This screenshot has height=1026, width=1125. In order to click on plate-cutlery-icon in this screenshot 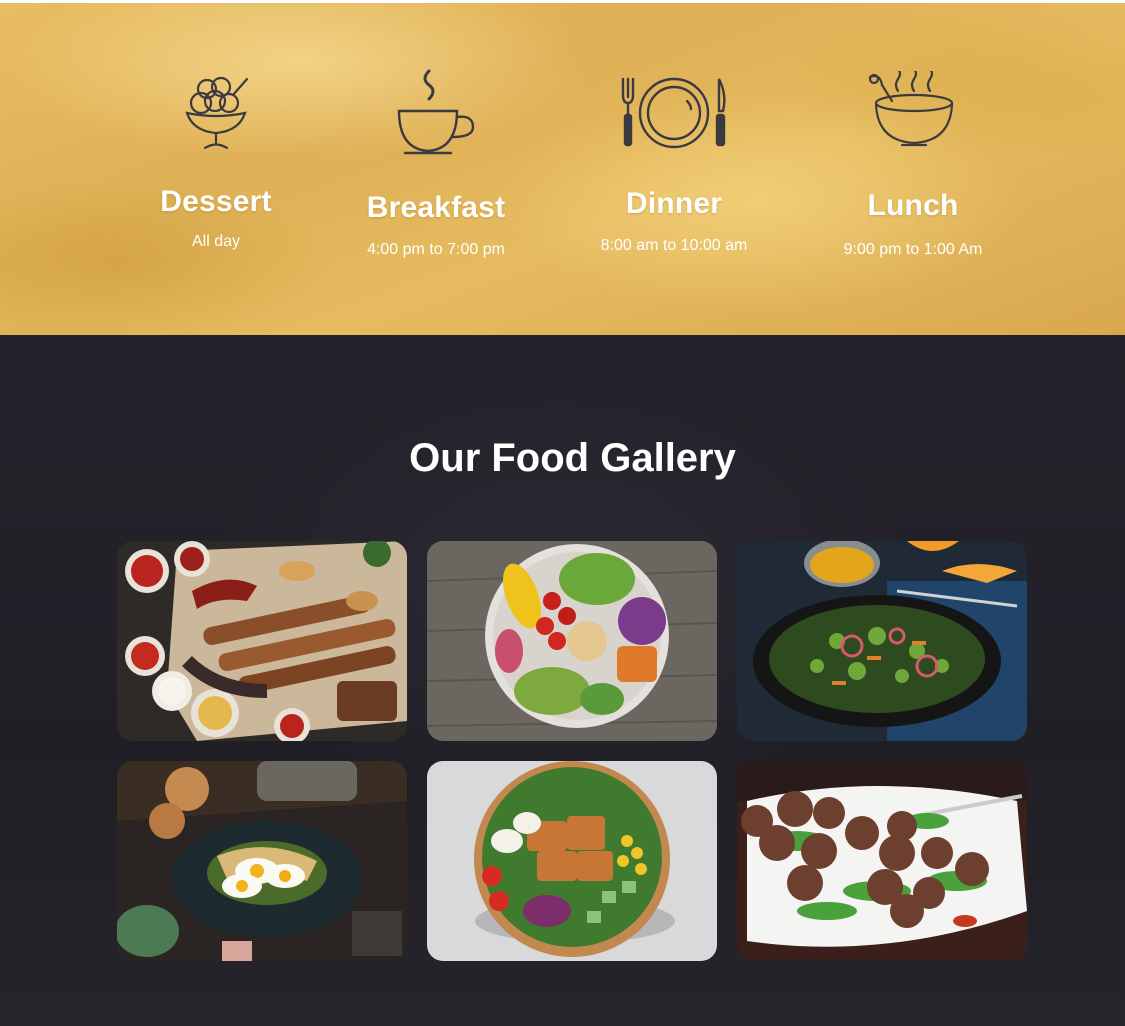, I will do `click(674, 113)`.